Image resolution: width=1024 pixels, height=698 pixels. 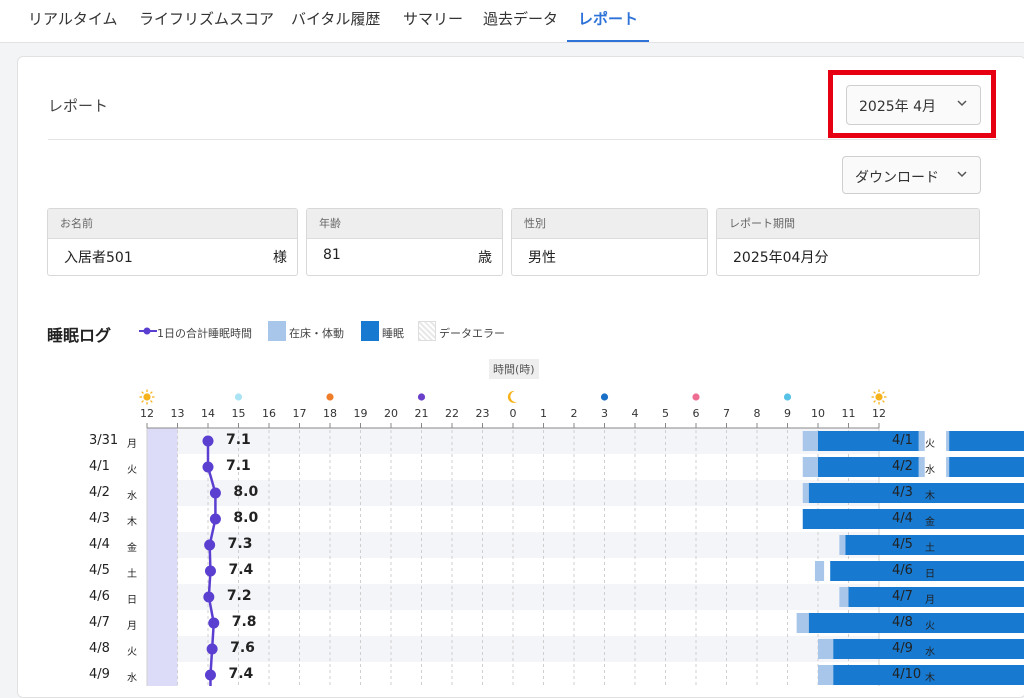 I want to click on legend-in-bed-label: 在床・体動, so click(x=316, y=333).